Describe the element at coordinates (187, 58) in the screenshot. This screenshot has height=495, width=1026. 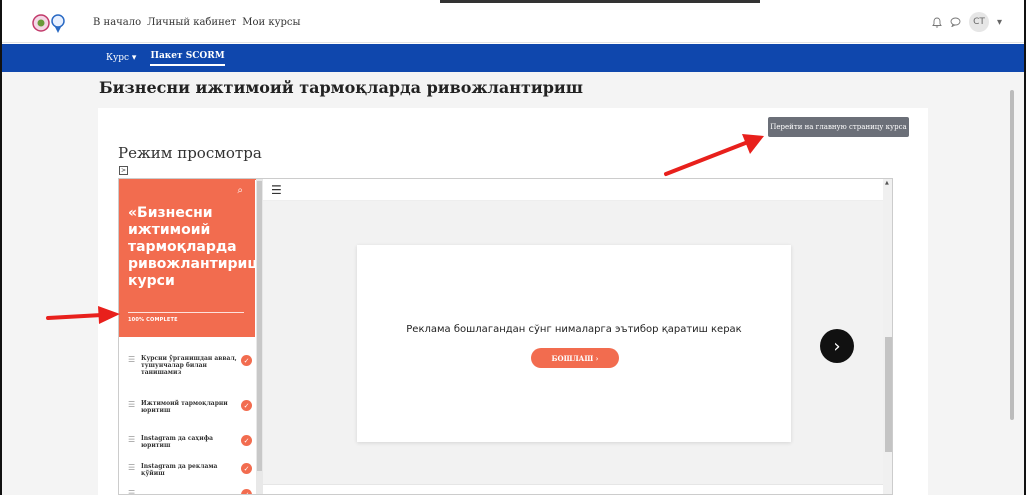
I see `tab-scorm-package: Пакет SCORM` at that location.